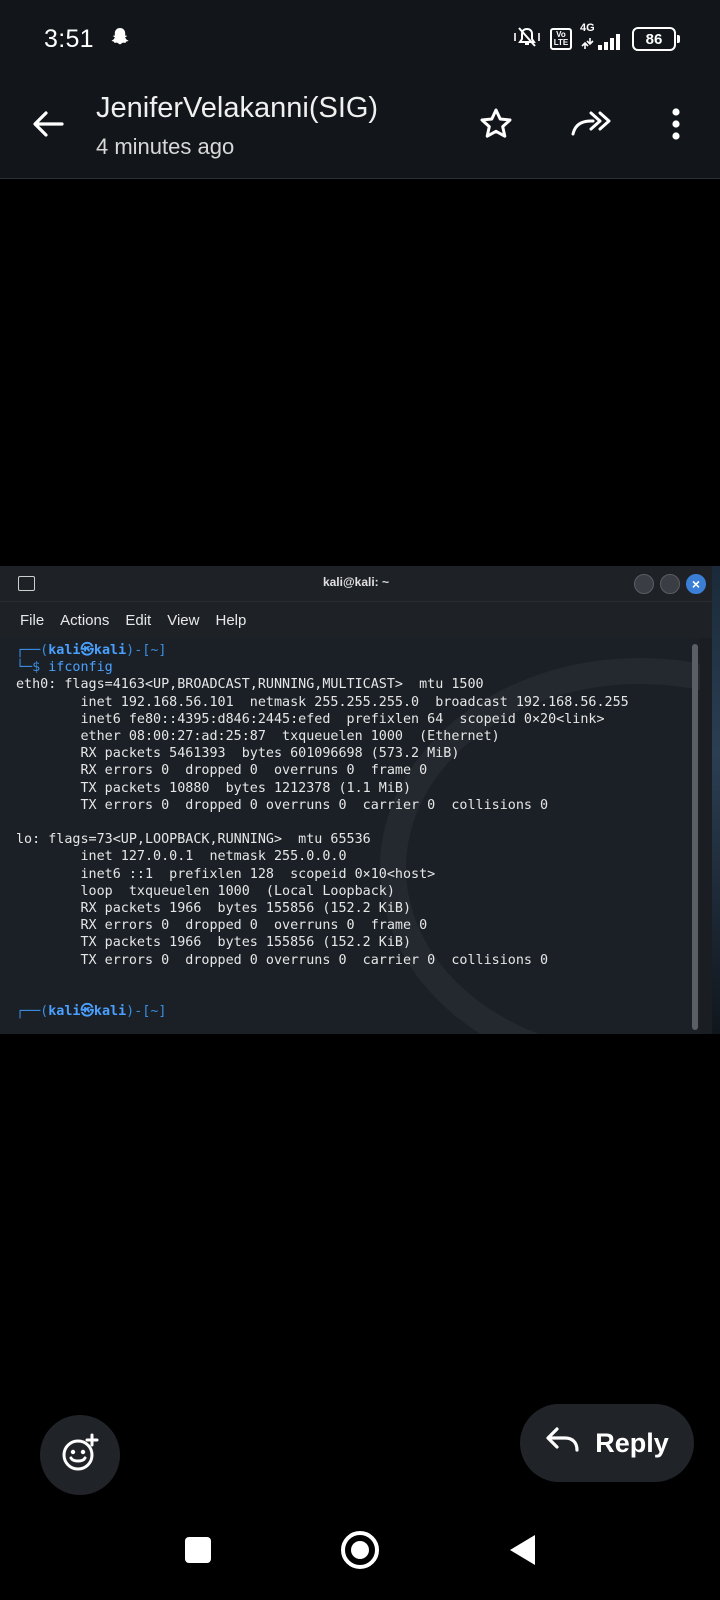  What do you see at coordinates (602, 44) in the screenshot?
I see `signal-icon` at bounding box center [602, 44].